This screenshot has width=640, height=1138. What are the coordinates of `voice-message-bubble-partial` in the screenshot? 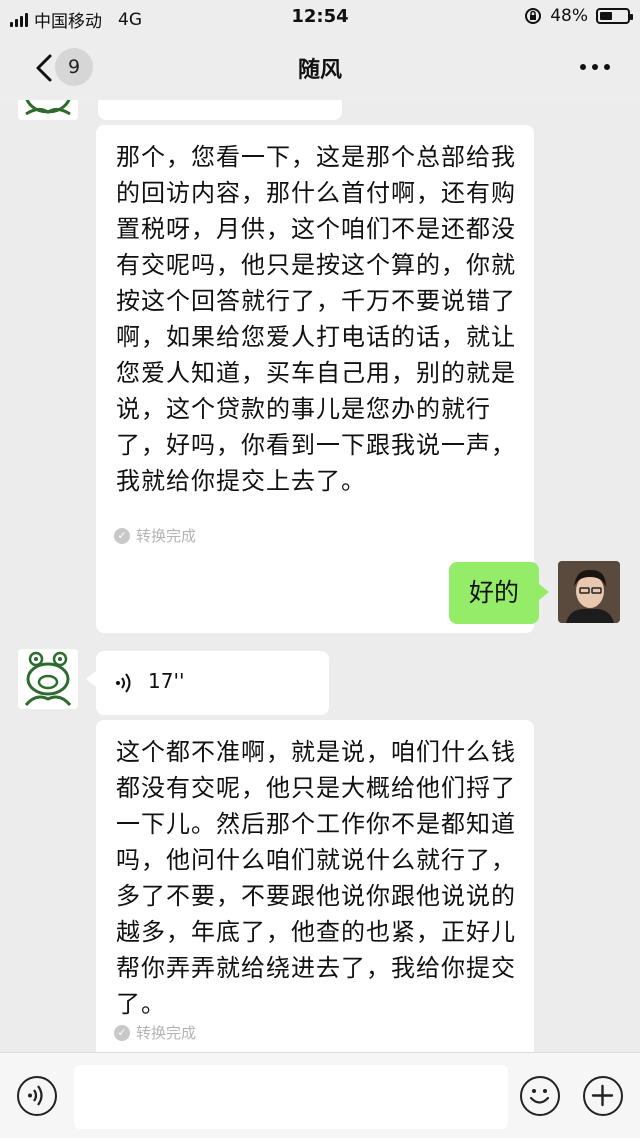 It's located at (220, 110).